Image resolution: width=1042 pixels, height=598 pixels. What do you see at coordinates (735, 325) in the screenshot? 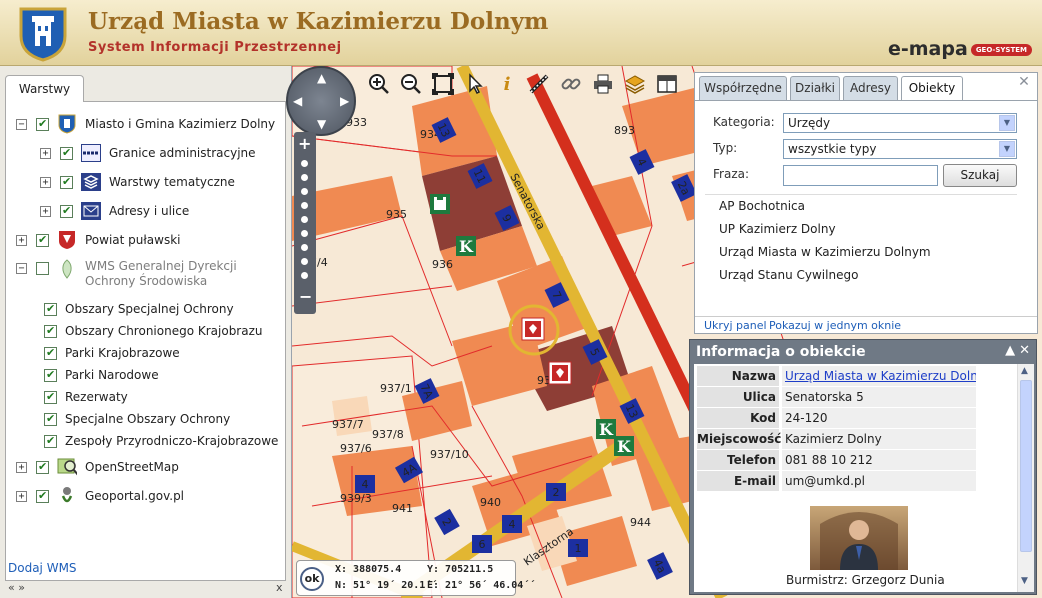
I see `hide-panel-link: Ukryj panel` at bounding box center [735, 325].